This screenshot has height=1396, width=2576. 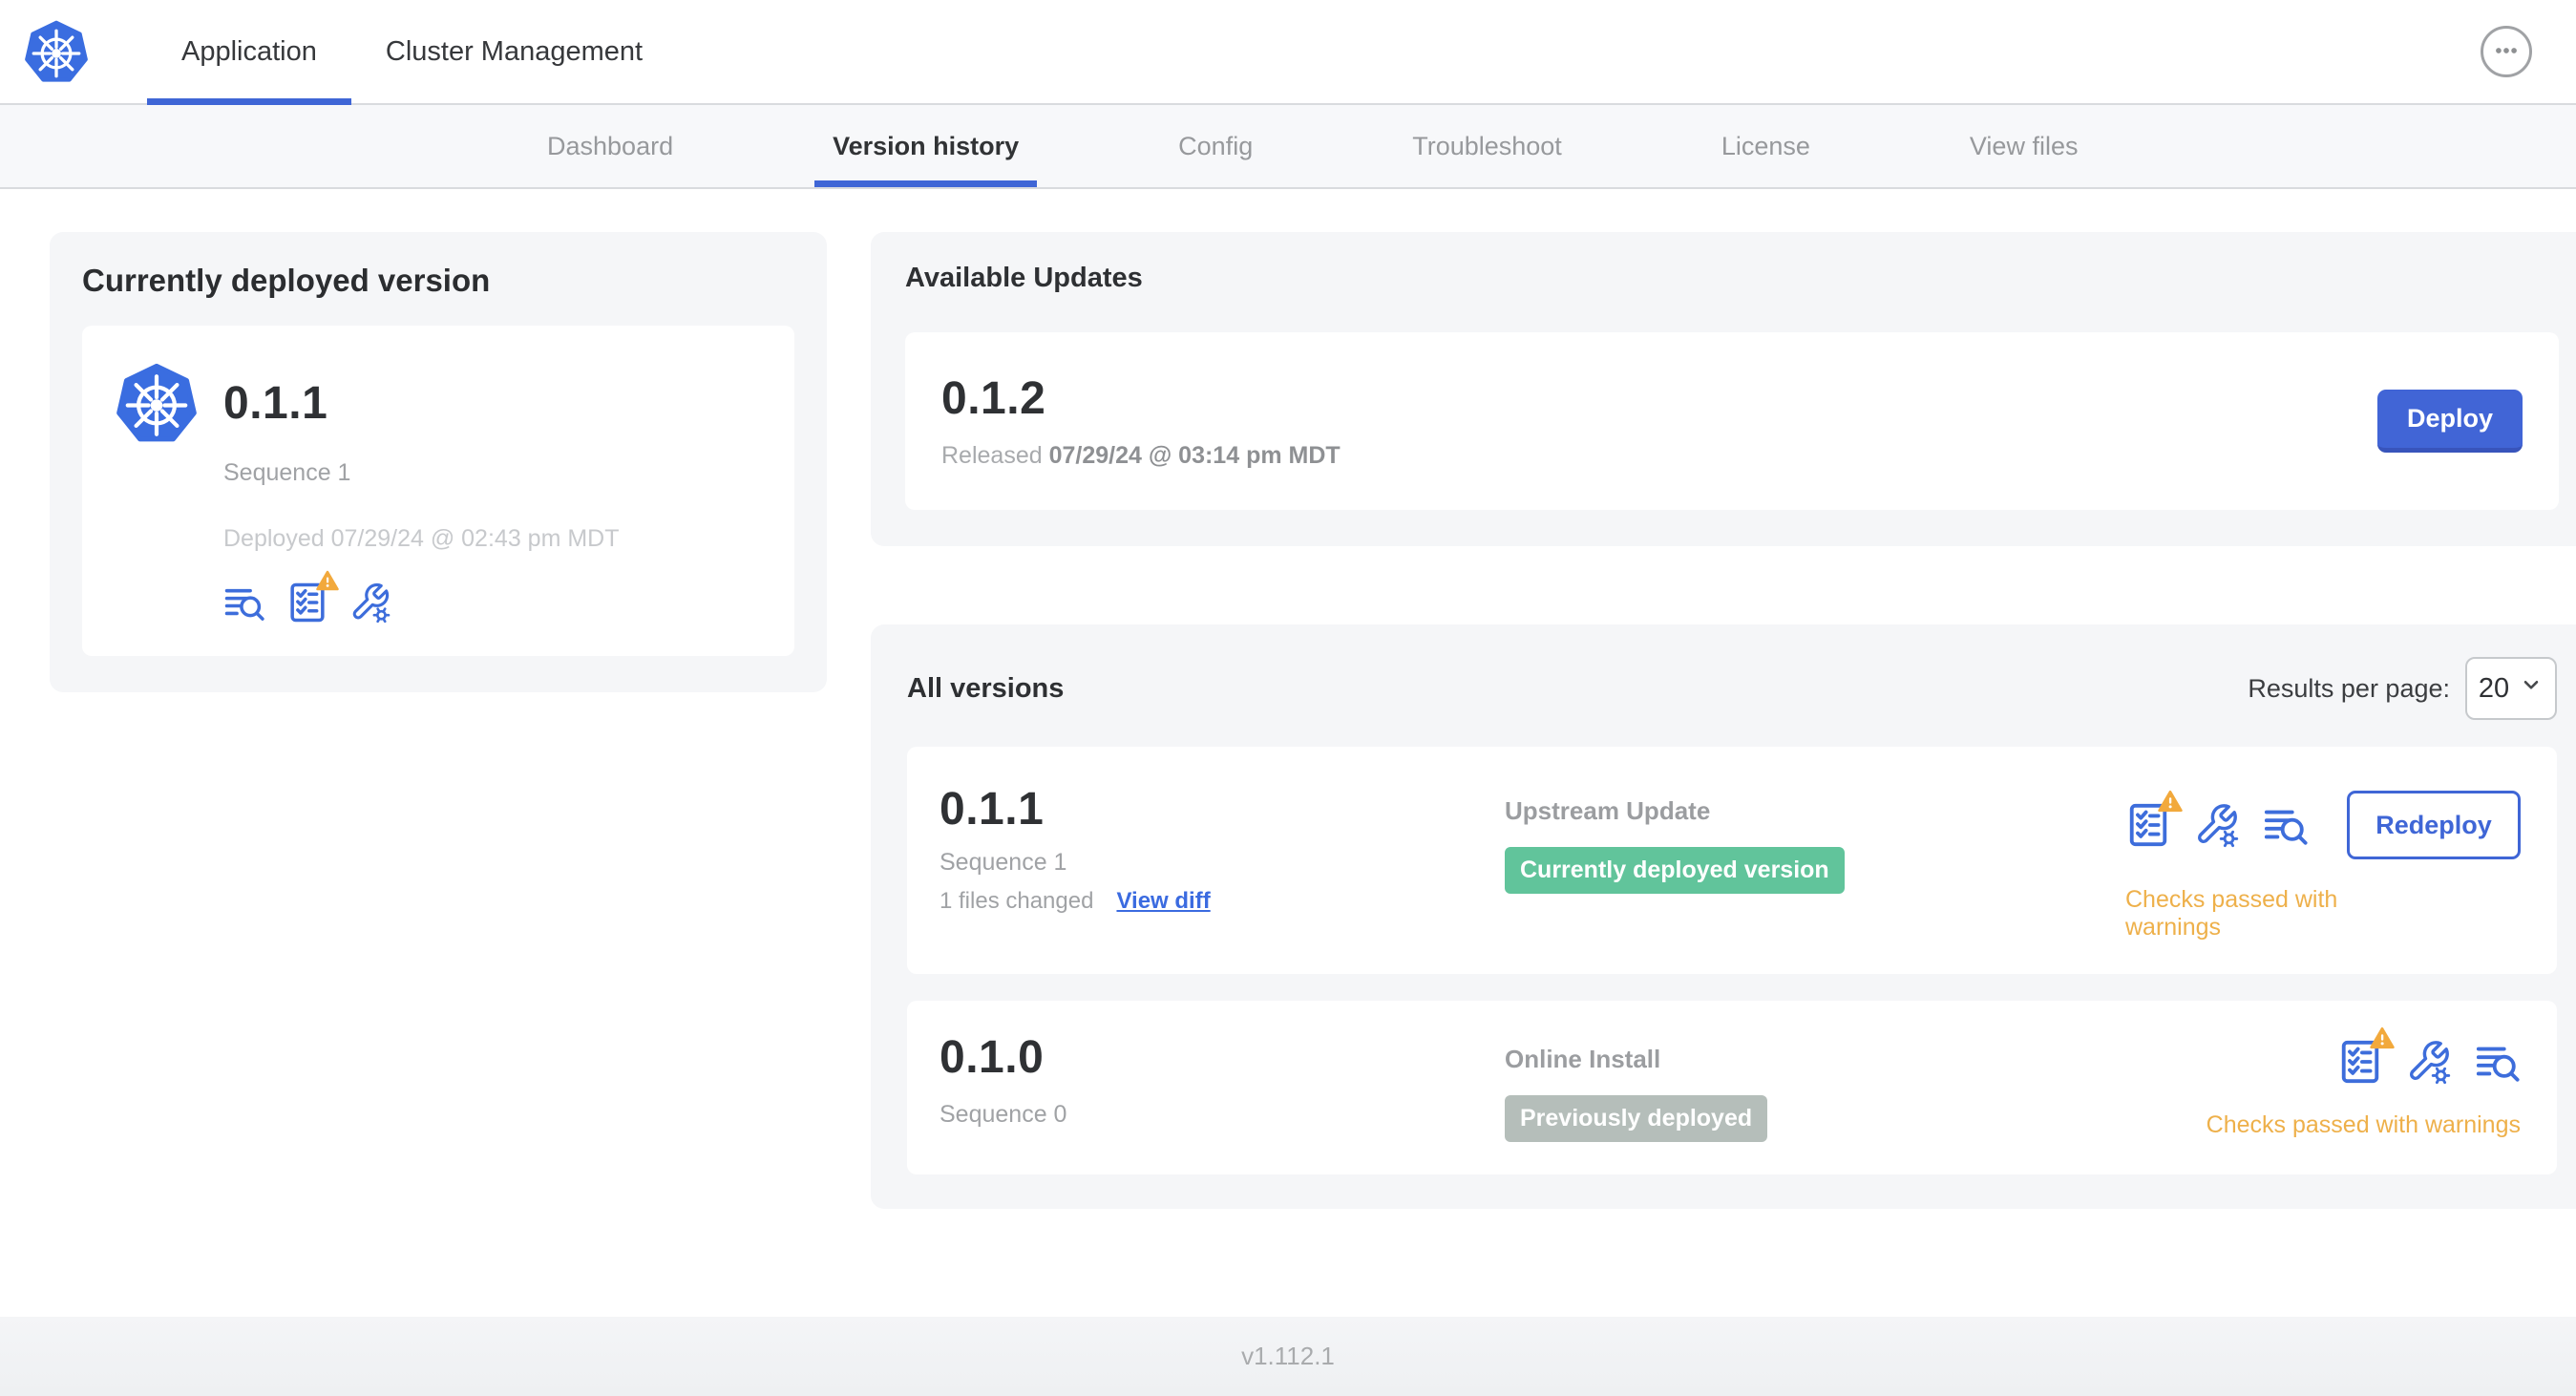 What do you see at coordinates (926, 146) in the screenshot?
I see `subnav-item-version-history: Version history` at bounding box center [926, 146].